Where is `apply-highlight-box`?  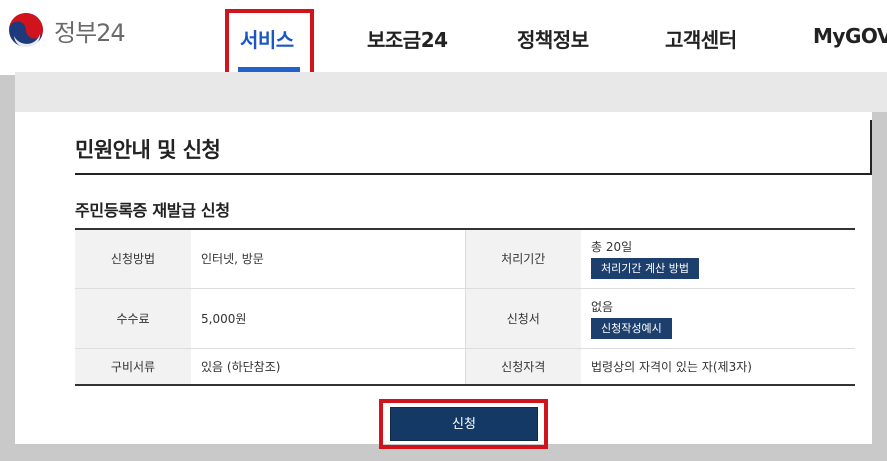
apply-highlight-box is located at coordinates (463, 424).